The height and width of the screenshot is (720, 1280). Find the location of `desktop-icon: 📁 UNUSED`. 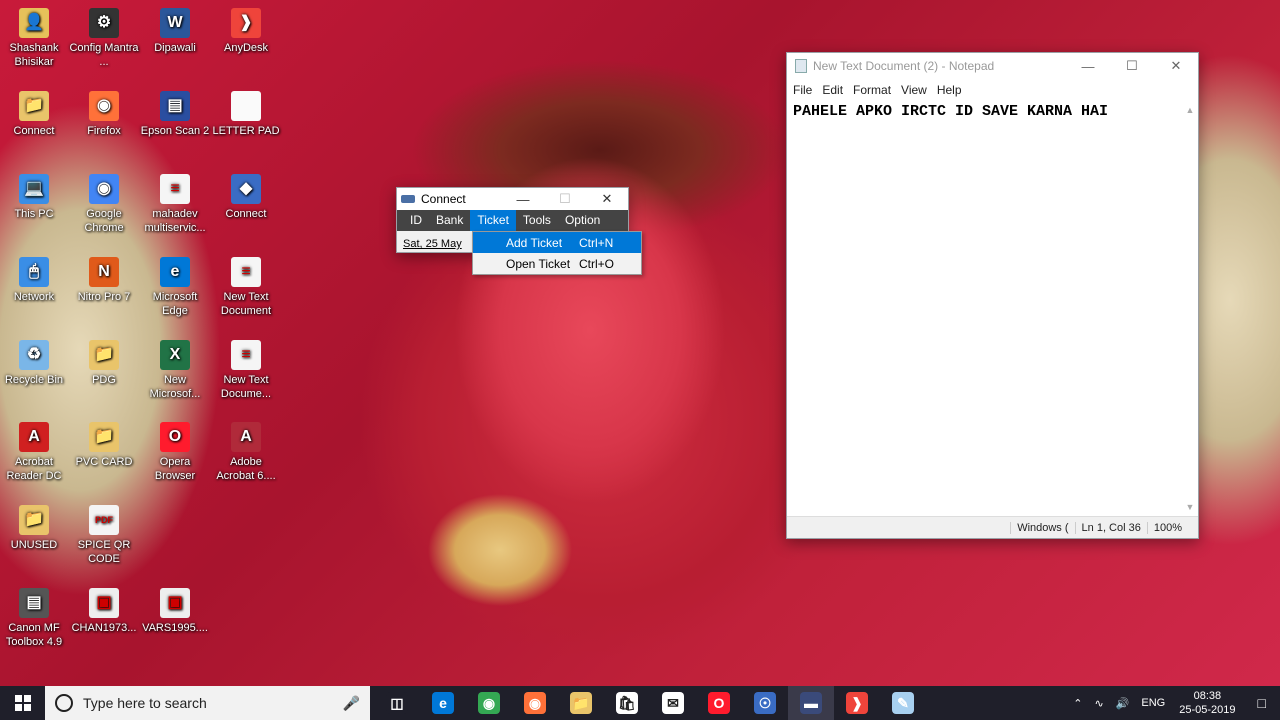

desktop-icon: 📁 UNUSED is located at coordinates (35, 528).